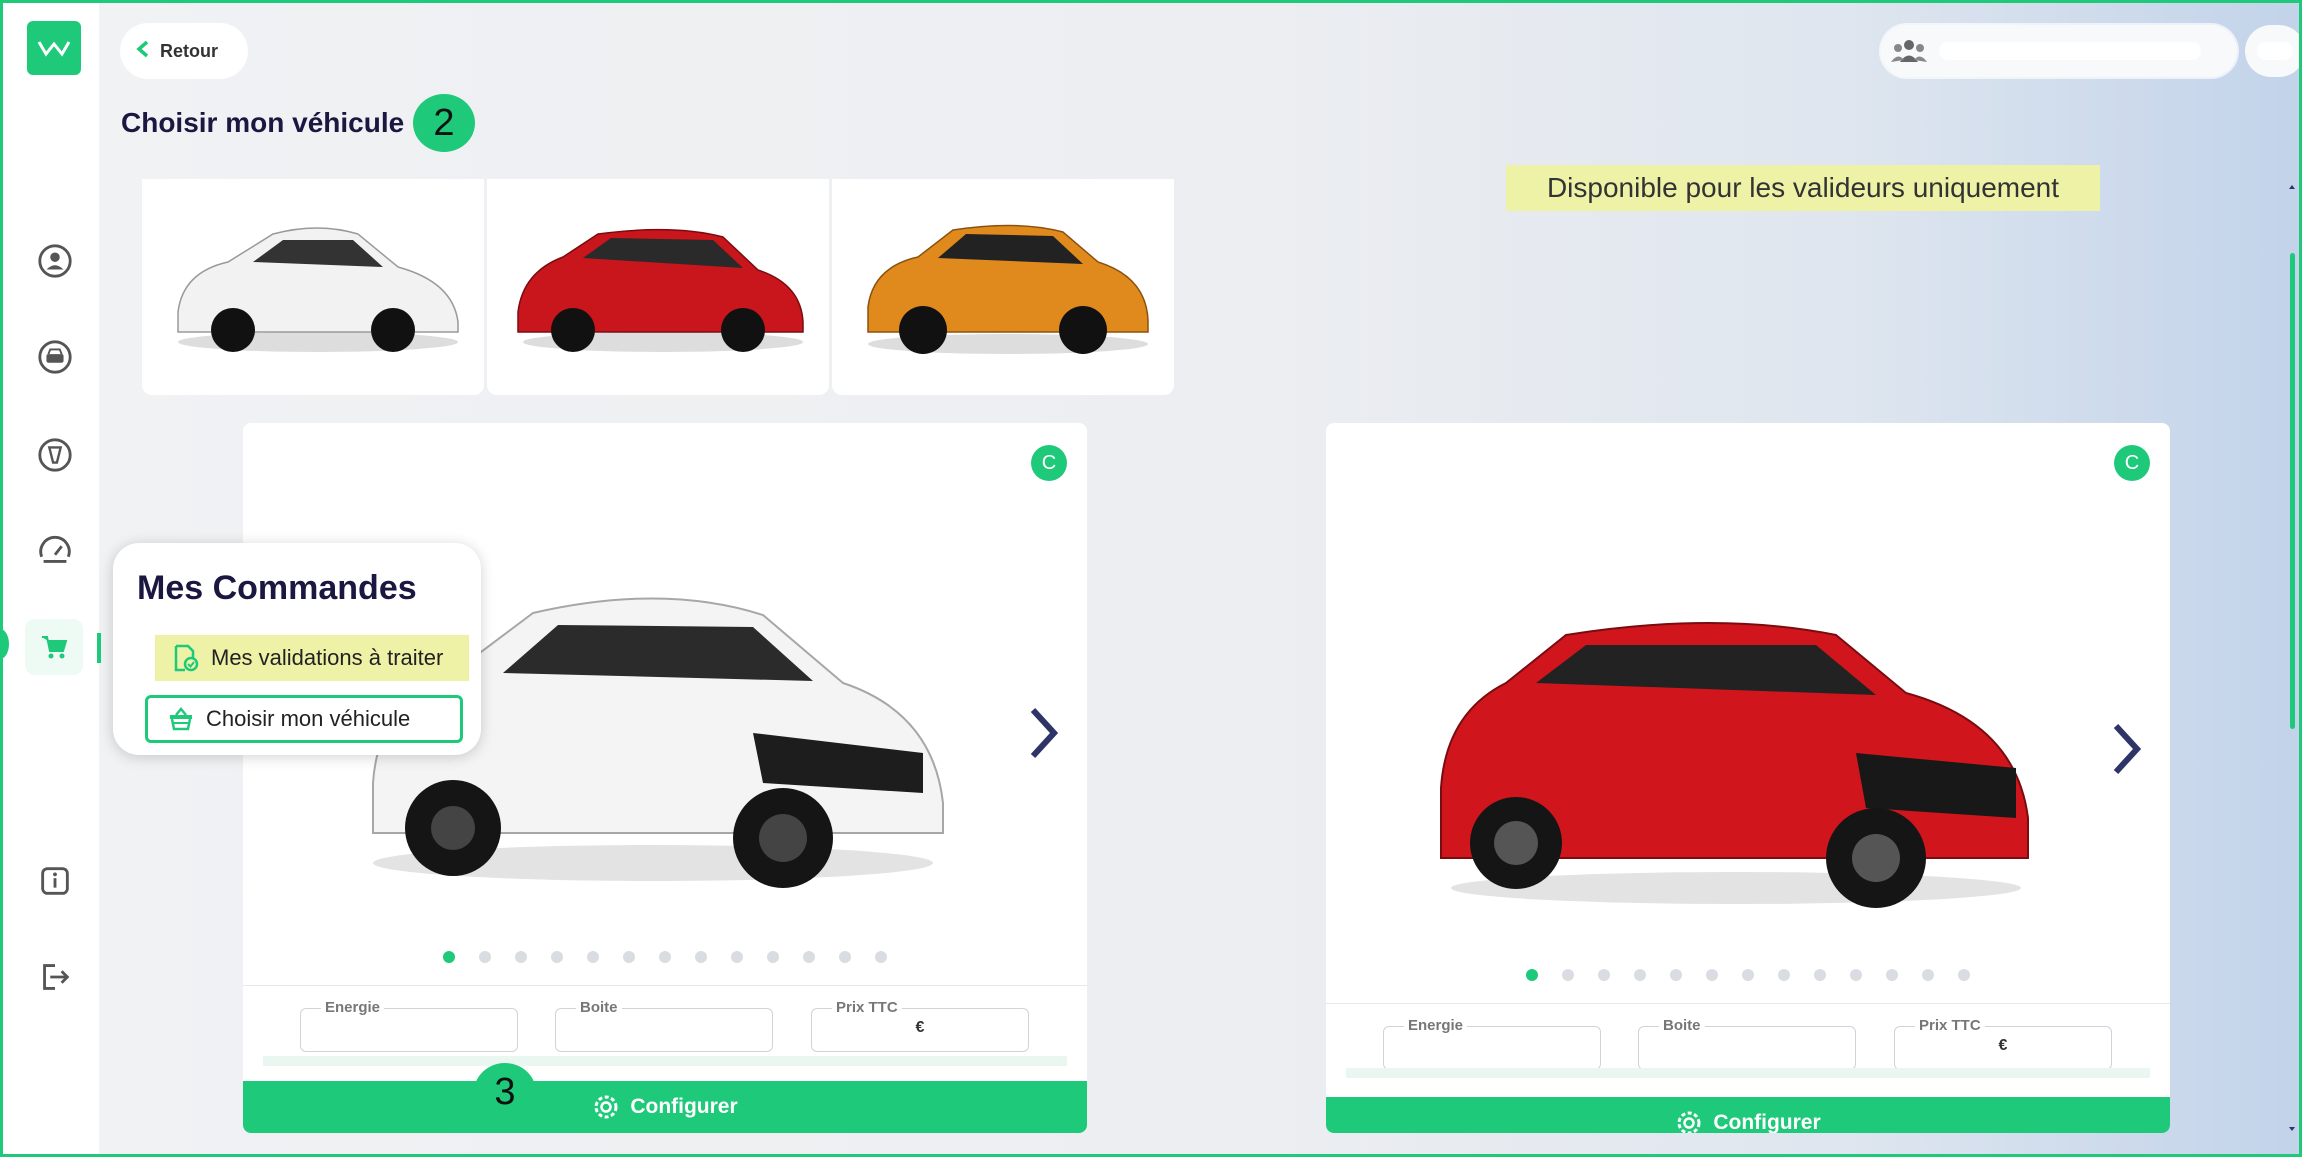 The height and width of the screenshot is (1157, 2302). What do you see at coordinates (353, 1007) in the screenshot?
I see `energie-label: Energie` at bounding box center [353, 1007].